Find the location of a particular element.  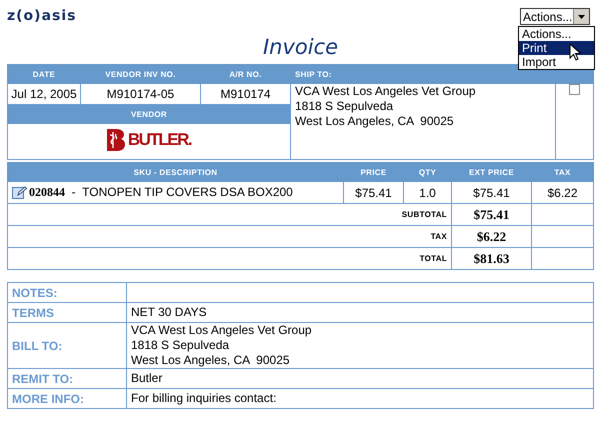

table-cell: 1.0 is located at coordinates (428, 193).